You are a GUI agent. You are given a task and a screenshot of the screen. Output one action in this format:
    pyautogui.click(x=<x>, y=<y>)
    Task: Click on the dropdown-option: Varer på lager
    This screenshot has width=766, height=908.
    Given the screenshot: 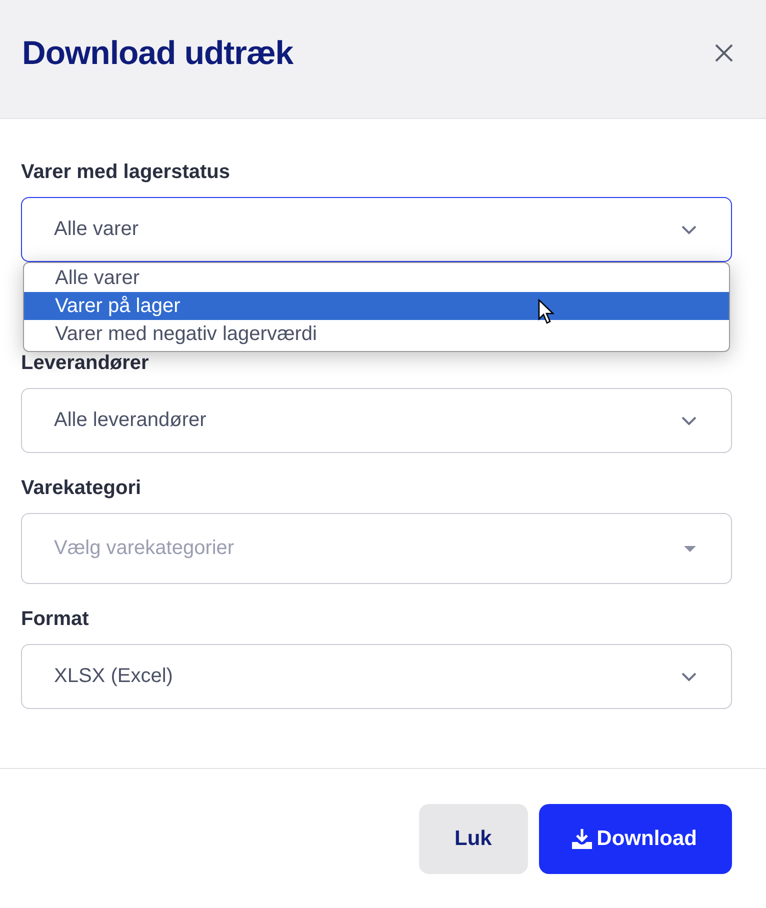 What is the action you would take?
    pyautogui.click(x=376, y=306)
    